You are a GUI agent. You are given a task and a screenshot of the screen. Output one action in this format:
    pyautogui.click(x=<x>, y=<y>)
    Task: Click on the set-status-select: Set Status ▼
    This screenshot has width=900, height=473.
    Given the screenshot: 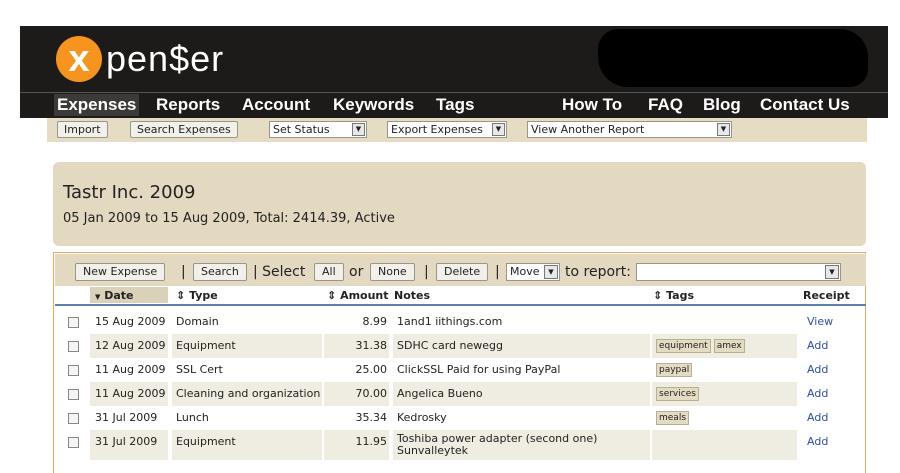 What is the action you would take?
    pyautogui.click(x=318, y=129)
    